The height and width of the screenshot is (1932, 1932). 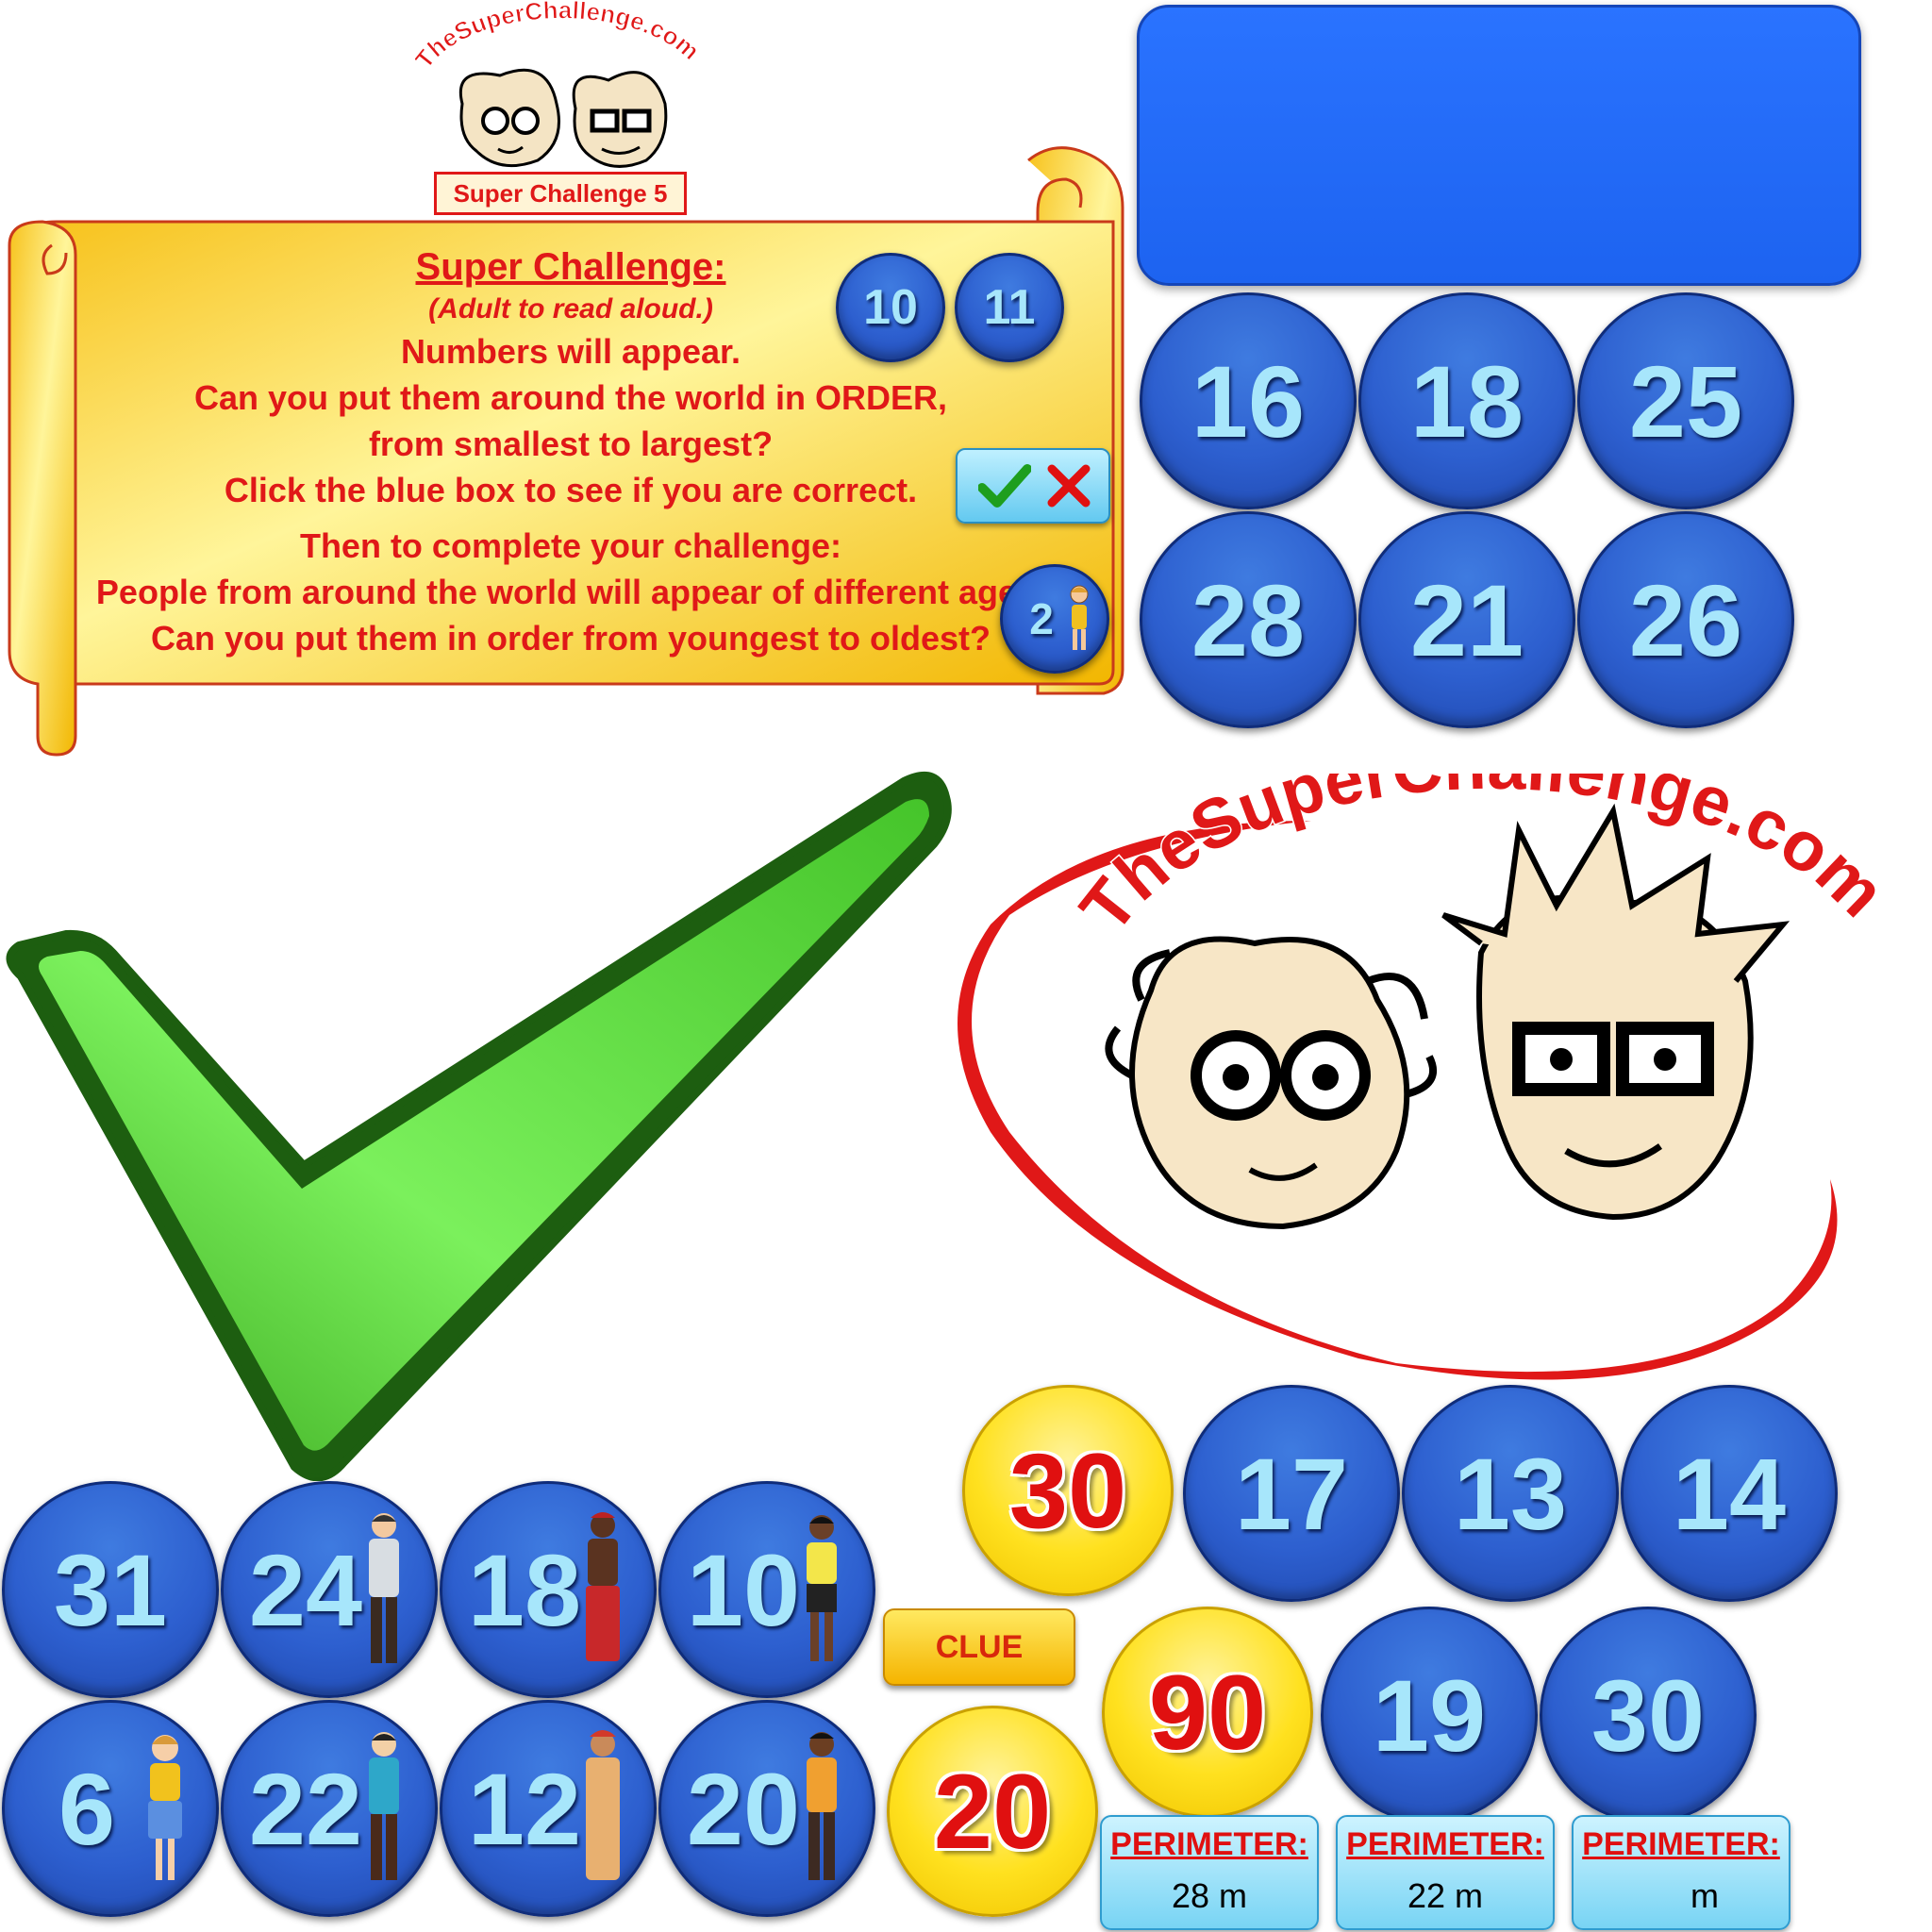 I want to click on example-number-disc: 11, so click(x=1010, y=307).